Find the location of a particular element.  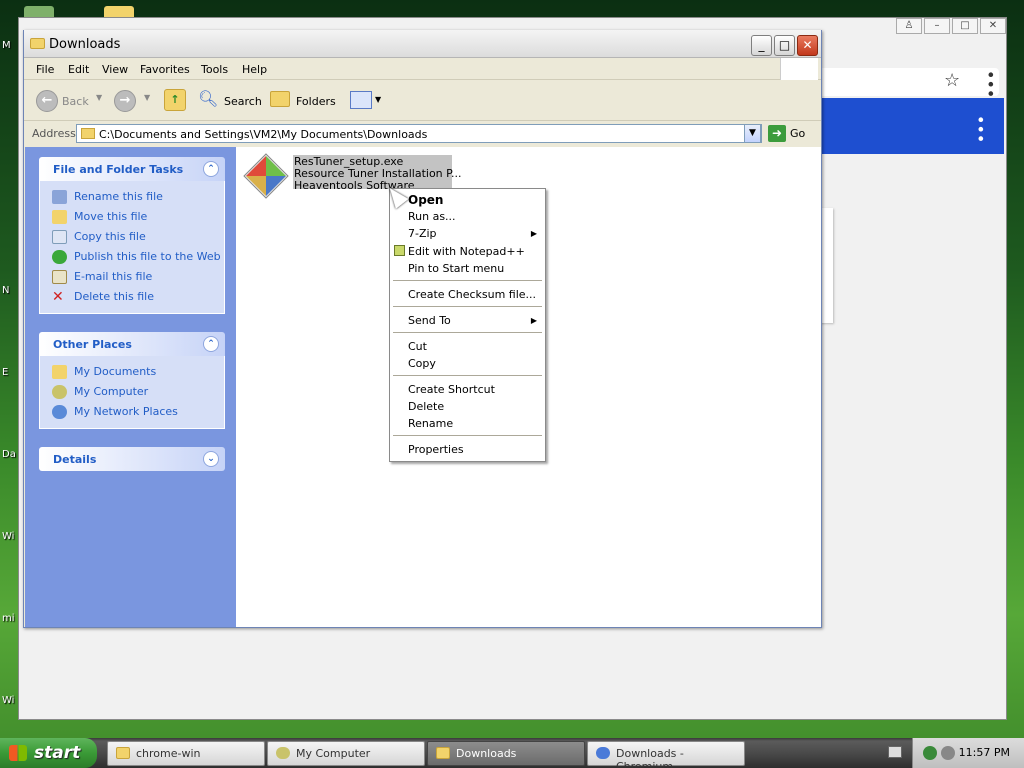

menu-file: File is located at coordinates (45, 69).